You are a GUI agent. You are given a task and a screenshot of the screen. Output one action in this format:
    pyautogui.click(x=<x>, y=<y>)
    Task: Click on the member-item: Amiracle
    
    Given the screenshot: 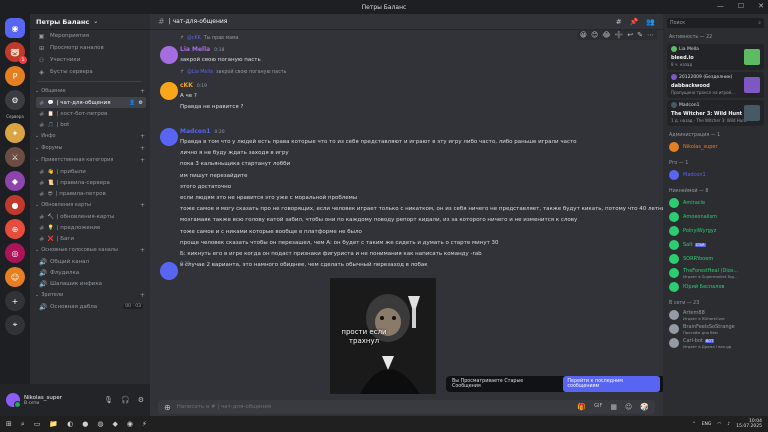 What is the action you would take?
    pyautogui.click(x=715, y=203)
    